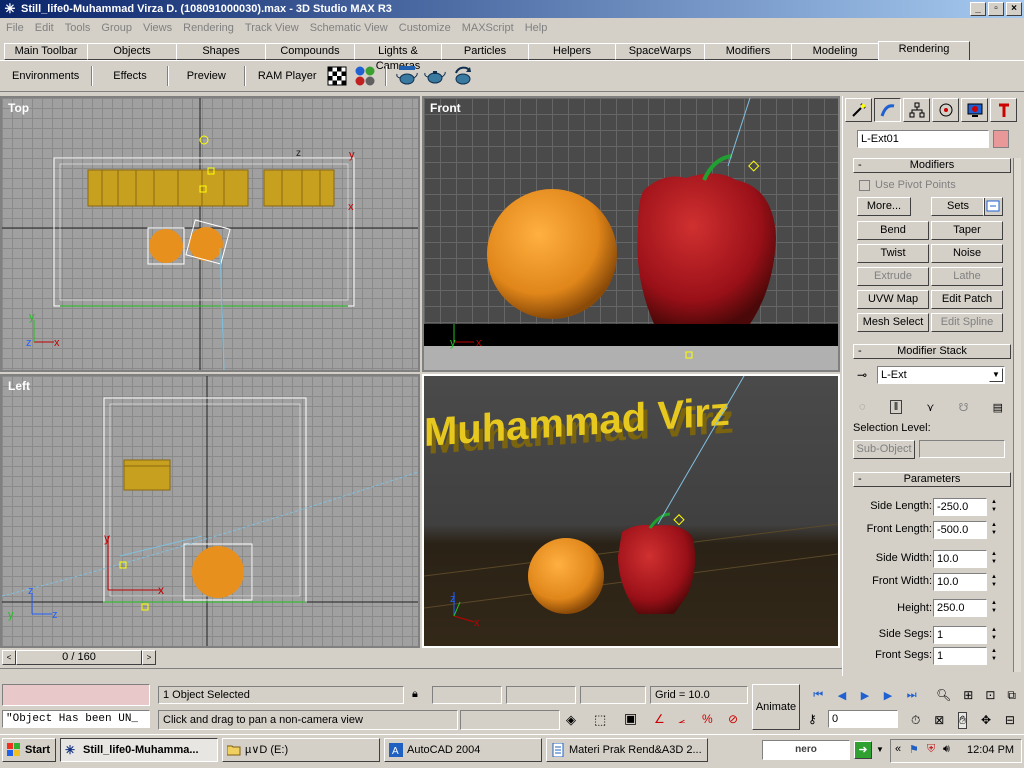 This screenshot has width=1024, height=768. What do you see at coordinates (994, 635) in the screenshot?
I see `side-segs-spinner: ▲ ▼` at bounding box center [994, 635].